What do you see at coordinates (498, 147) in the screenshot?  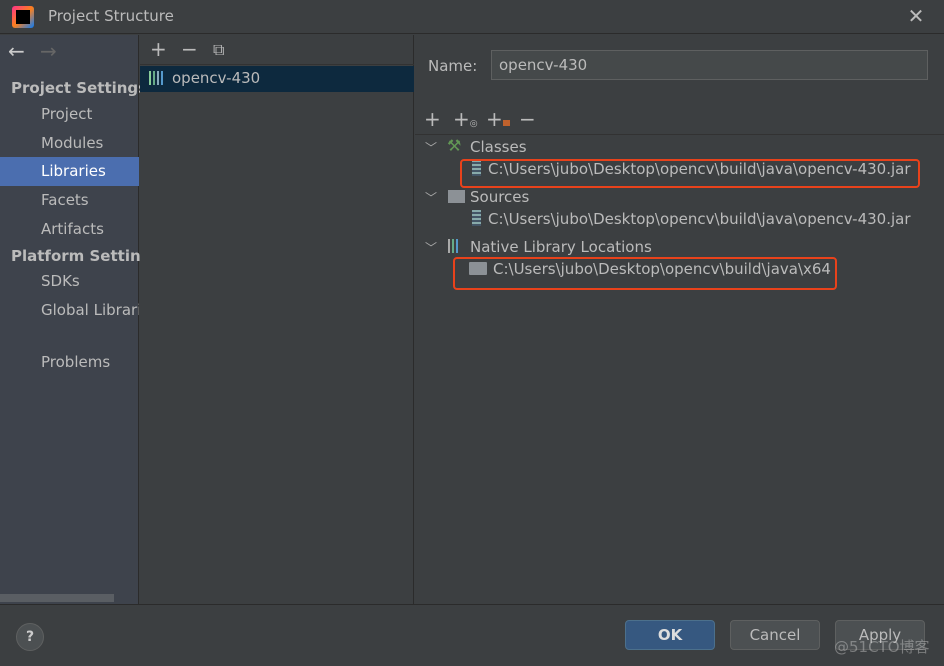 I see `classes-label: Classes` at bounding box center [498, 147].